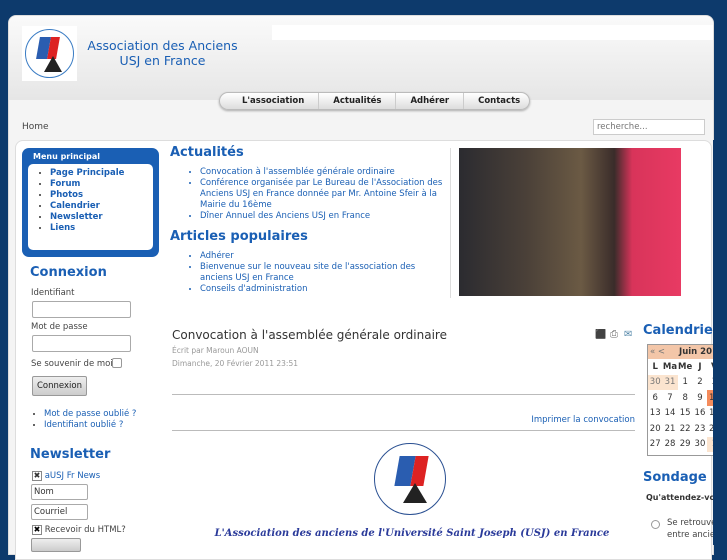  What do you see at coordinates (83, 425) in the screenshot?
I see `forgot-username-link: Identifiant oublié ?` at bounding box center [83, 425].